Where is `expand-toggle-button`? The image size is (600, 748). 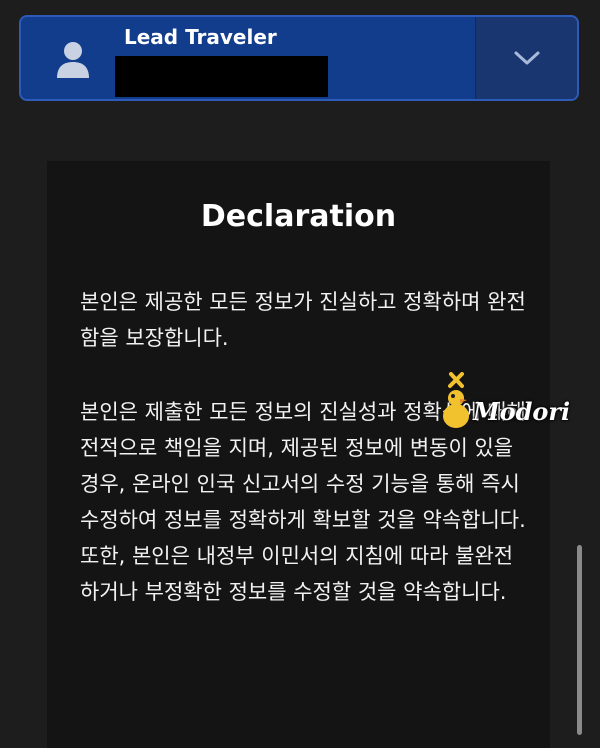 expand-toggle-button is located at coordinates (526, 58).